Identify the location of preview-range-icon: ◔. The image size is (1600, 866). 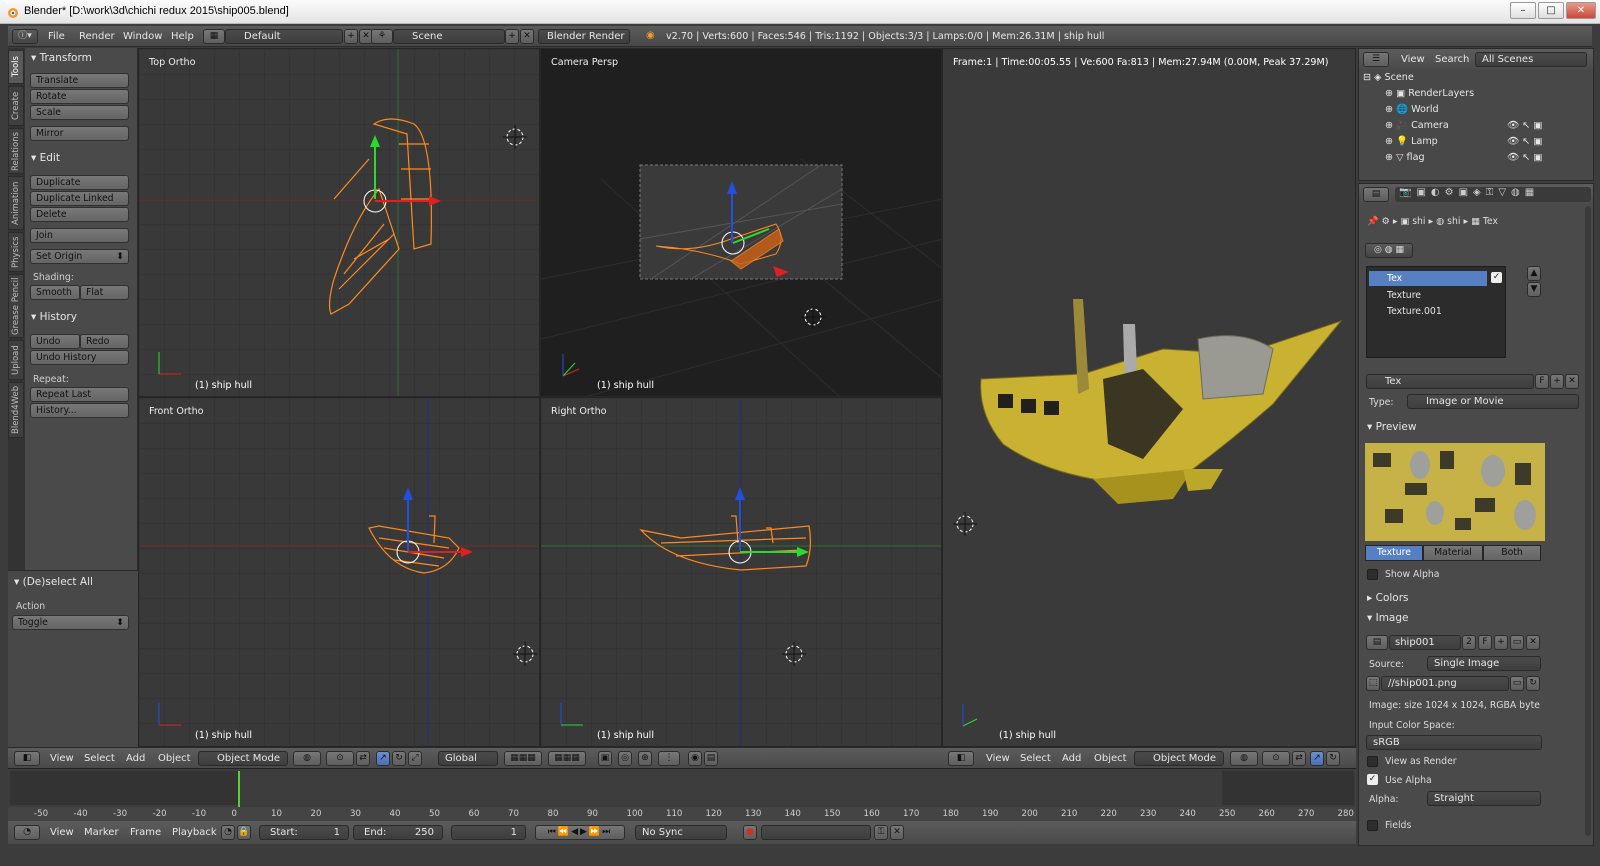
(228, 832).